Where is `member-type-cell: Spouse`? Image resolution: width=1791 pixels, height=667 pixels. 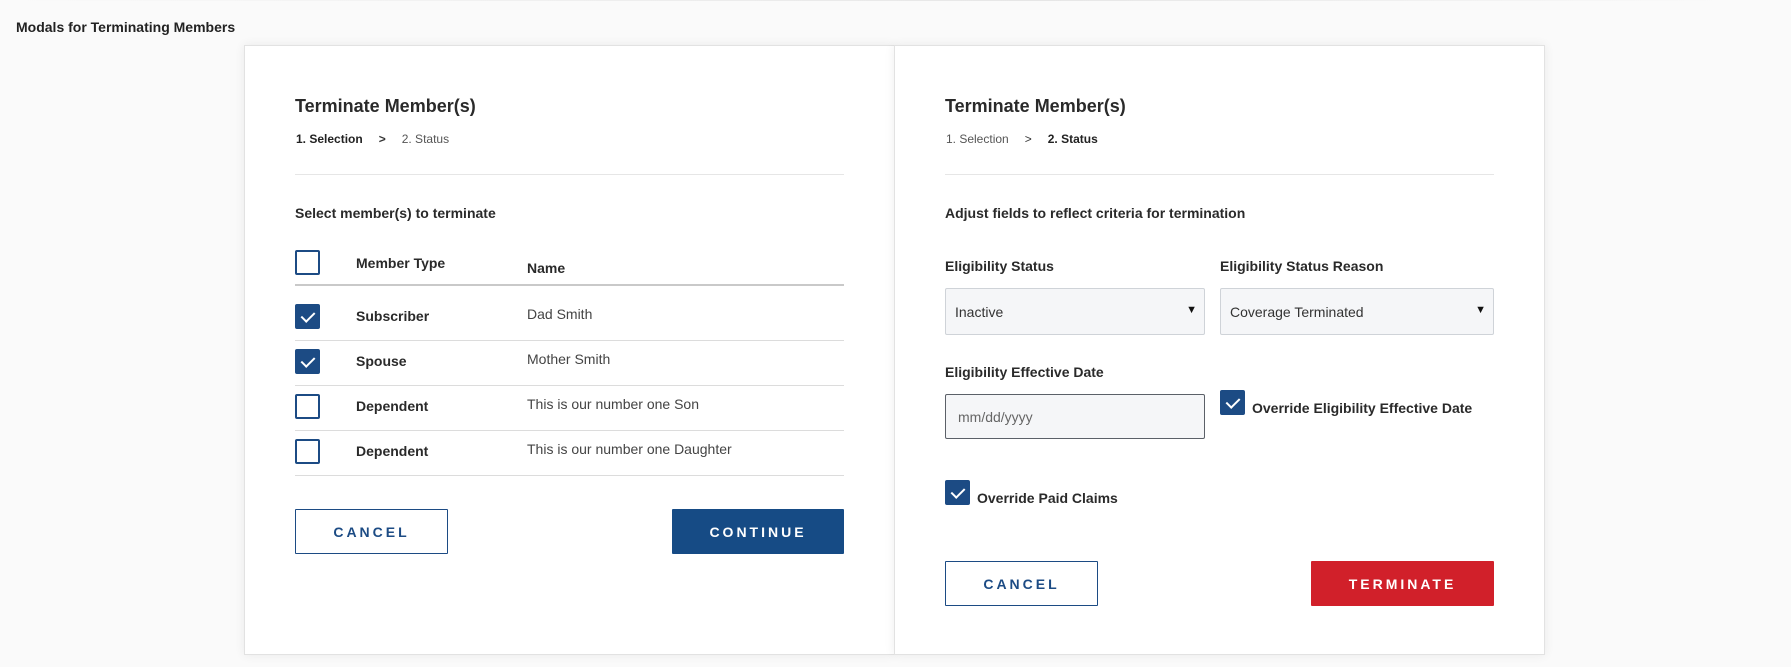 member-type-cell: Spouse is located at coordinates (381, 361).